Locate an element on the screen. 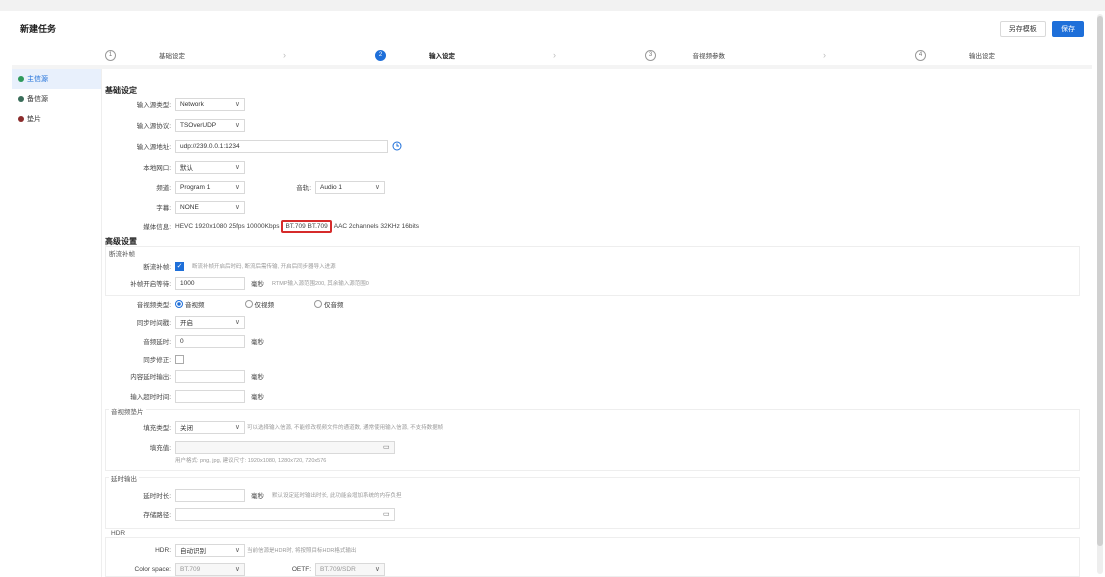 Image resolution: width=1105 pixels, height=577 pixels. program-select: Program 1 ∨ is located at coordinates (210, 187).